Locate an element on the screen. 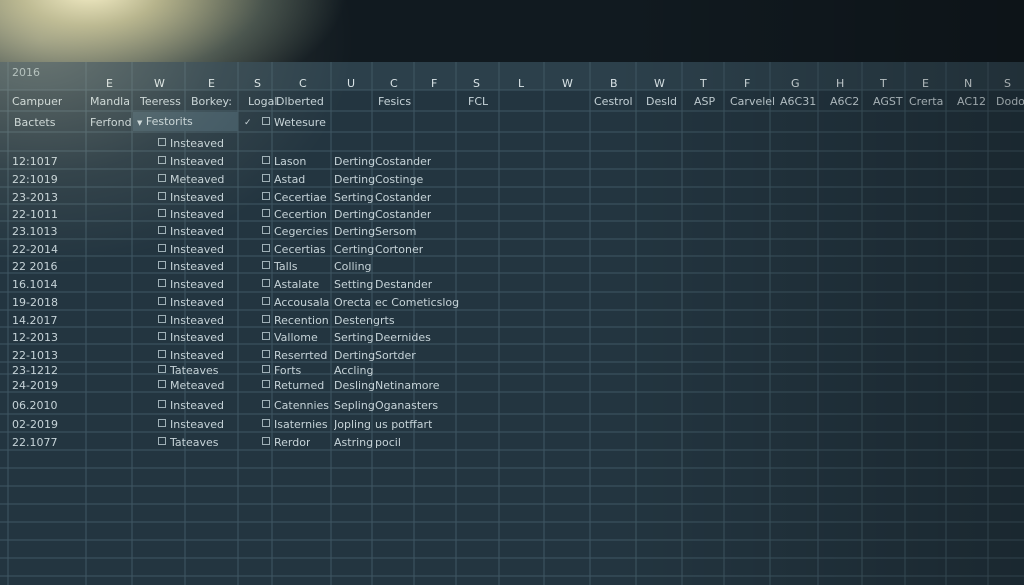 This screenshot has height=585, width=1024. header-cell: Ferfond is located at coordinates (111, 123).